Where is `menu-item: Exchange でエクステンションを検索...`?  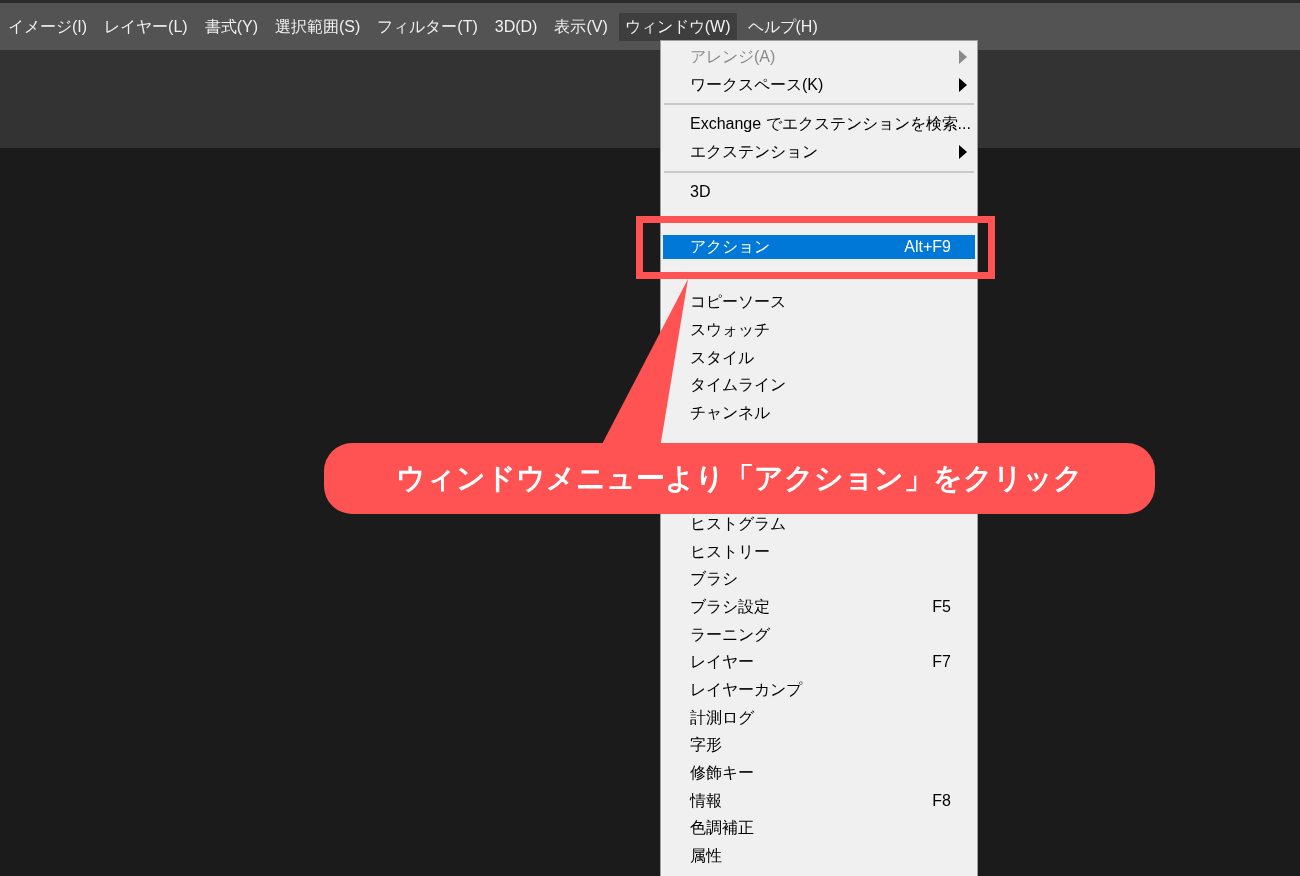
menu-item: Exchange でエクステンションを検索... is located at coordinates (819, 124).